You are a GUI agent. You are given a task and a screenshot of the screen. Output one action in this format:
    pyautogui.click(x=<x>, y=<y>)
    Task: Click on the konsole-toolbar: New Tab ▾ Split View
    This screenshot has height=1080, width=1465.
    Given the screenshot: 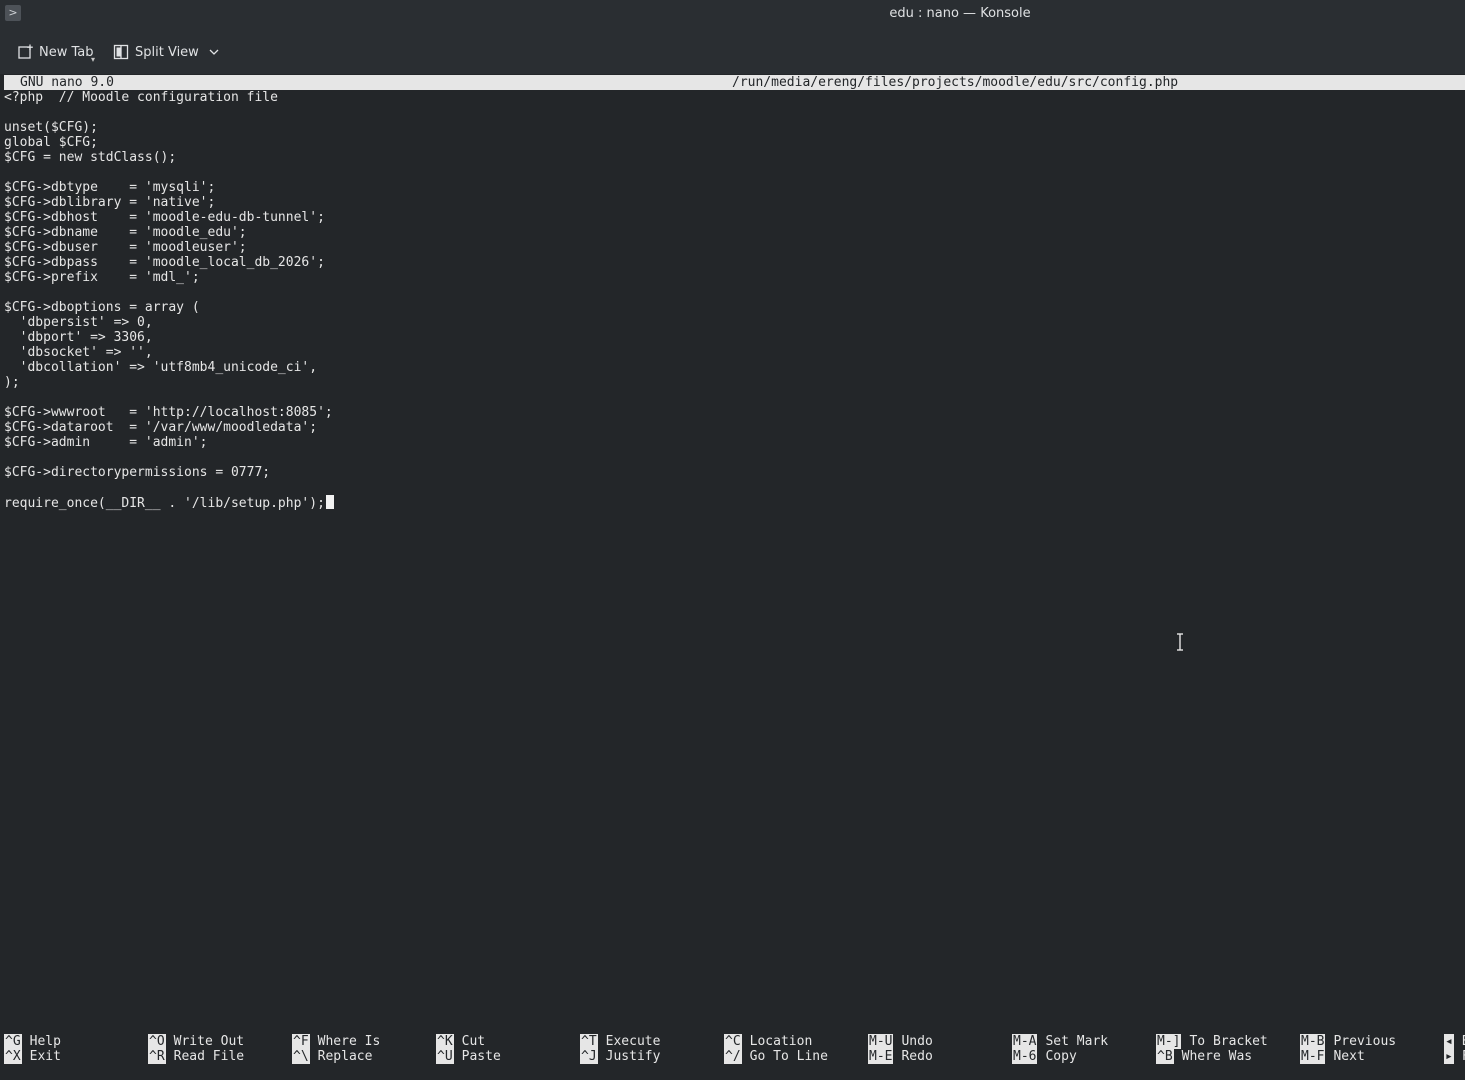 What is the action you would take?
    pyautogui.click(x=732, y=51)
    